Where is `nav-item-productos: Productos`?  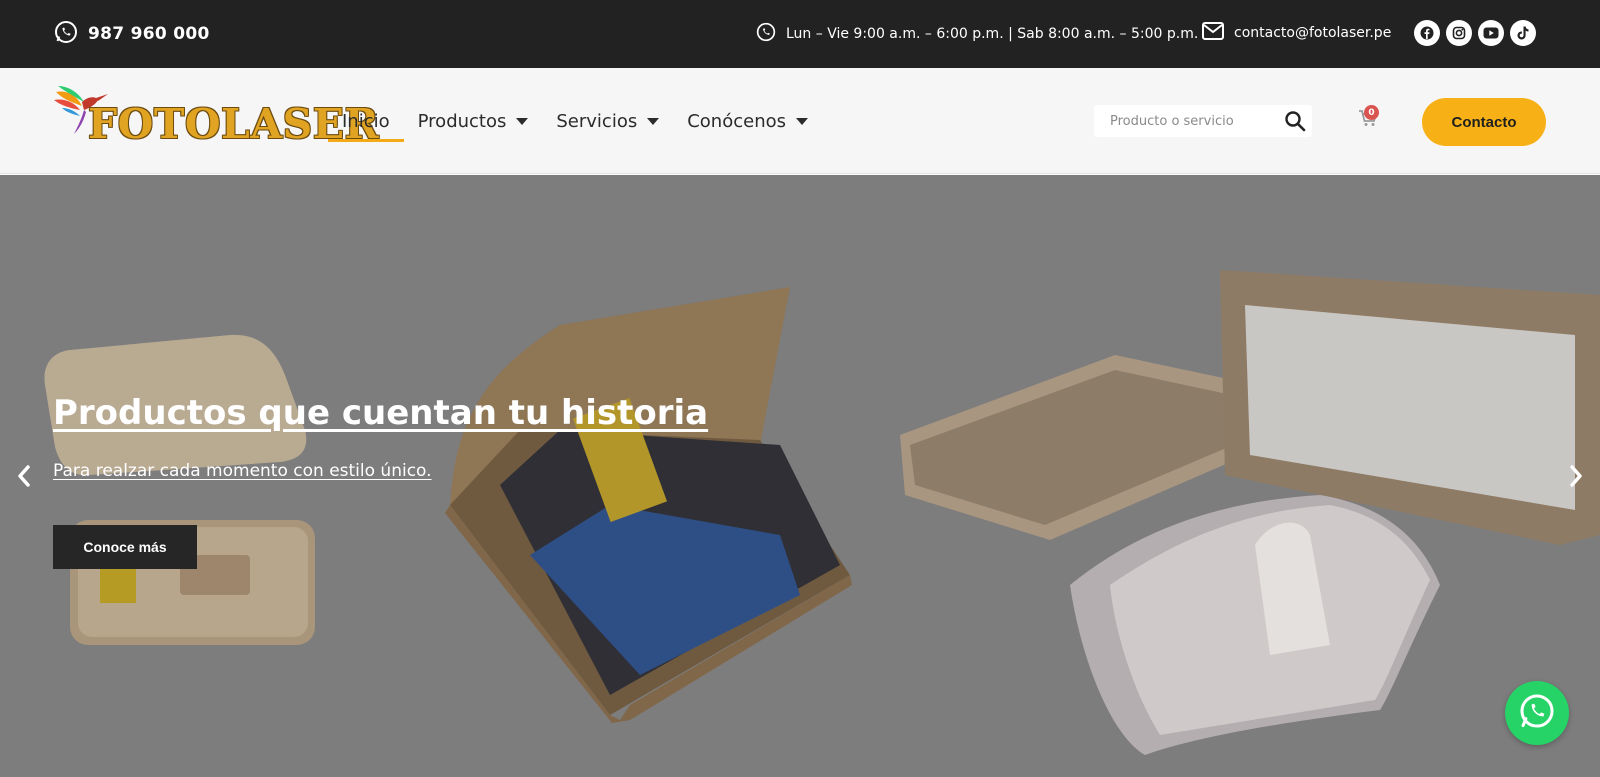 nav-item-productos: Productos is located at coordinates (473, 121).